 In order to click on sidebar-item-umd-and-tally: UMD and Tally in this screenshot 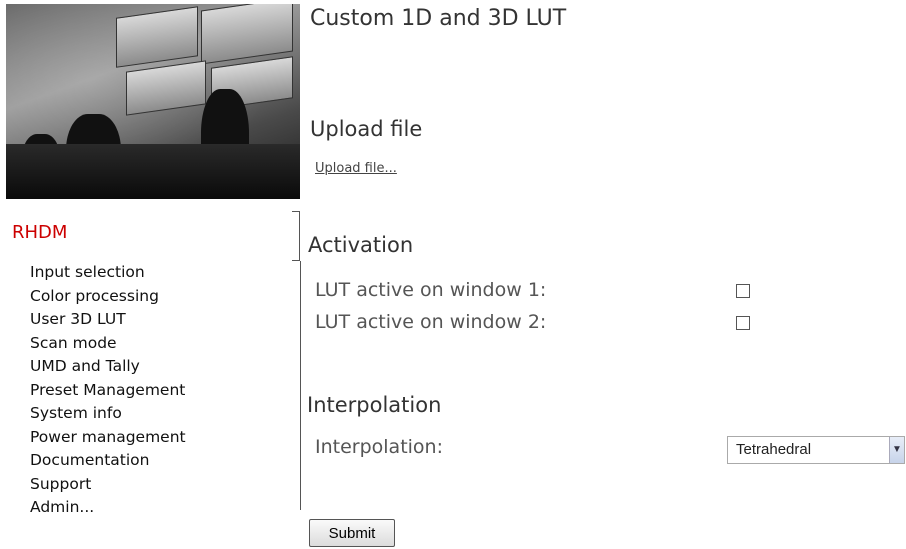, I will do `click(108, 367)`.